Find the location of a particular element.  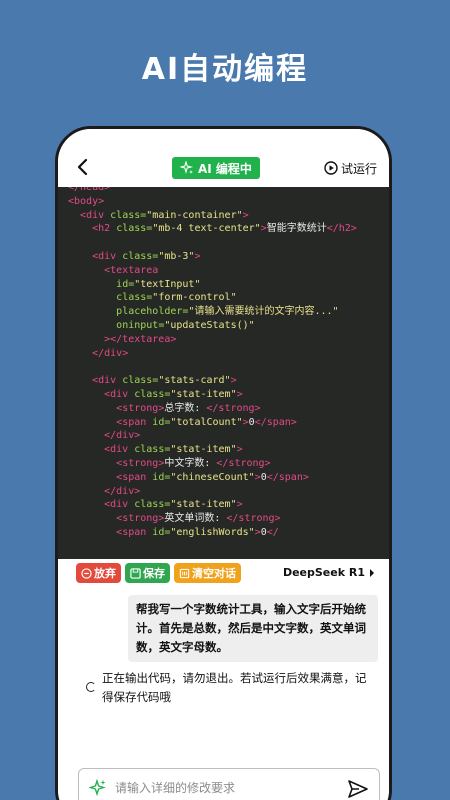

code-line: <div class="mb-3"> is located at coordinates (223, 257).